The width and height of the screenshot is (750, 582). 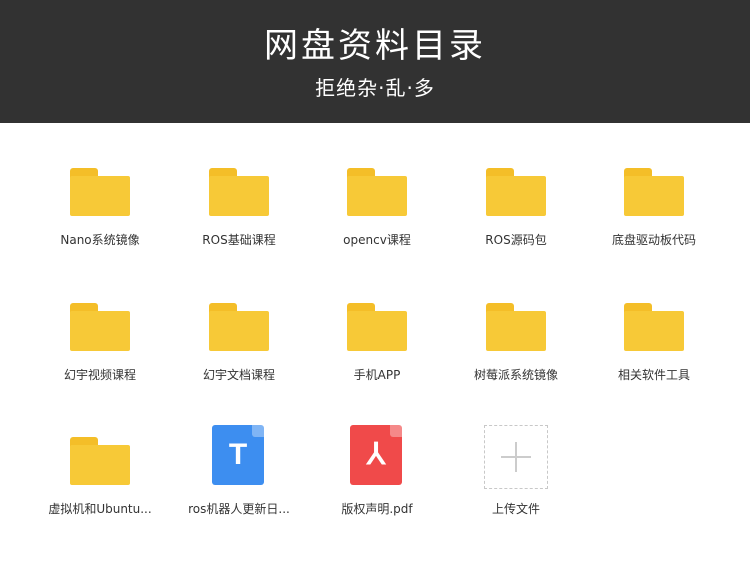 What do you see at coordinates (515, 375) in the screenshot?
I see `item-label: 树莓派系统镜像` at bounding box center [515, 375].